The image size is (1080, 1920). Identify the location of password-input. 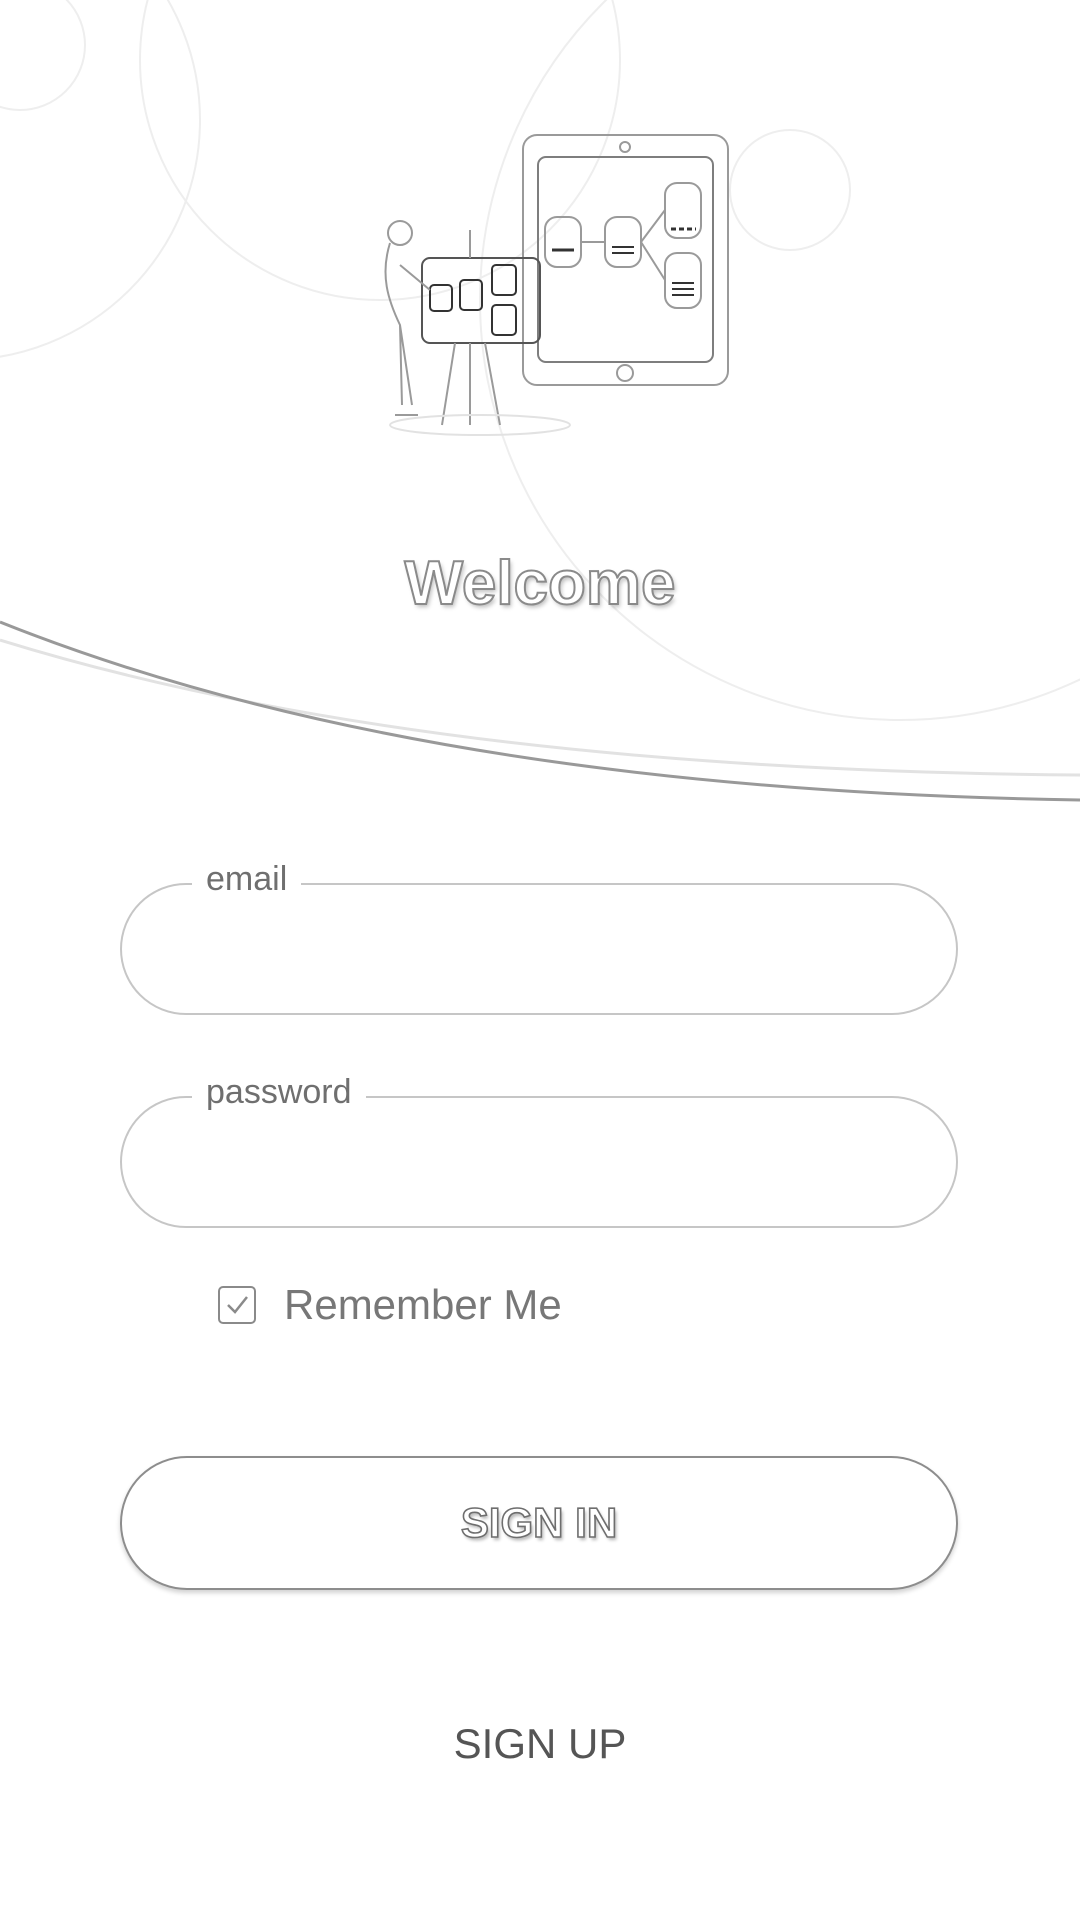
(534, 1164).